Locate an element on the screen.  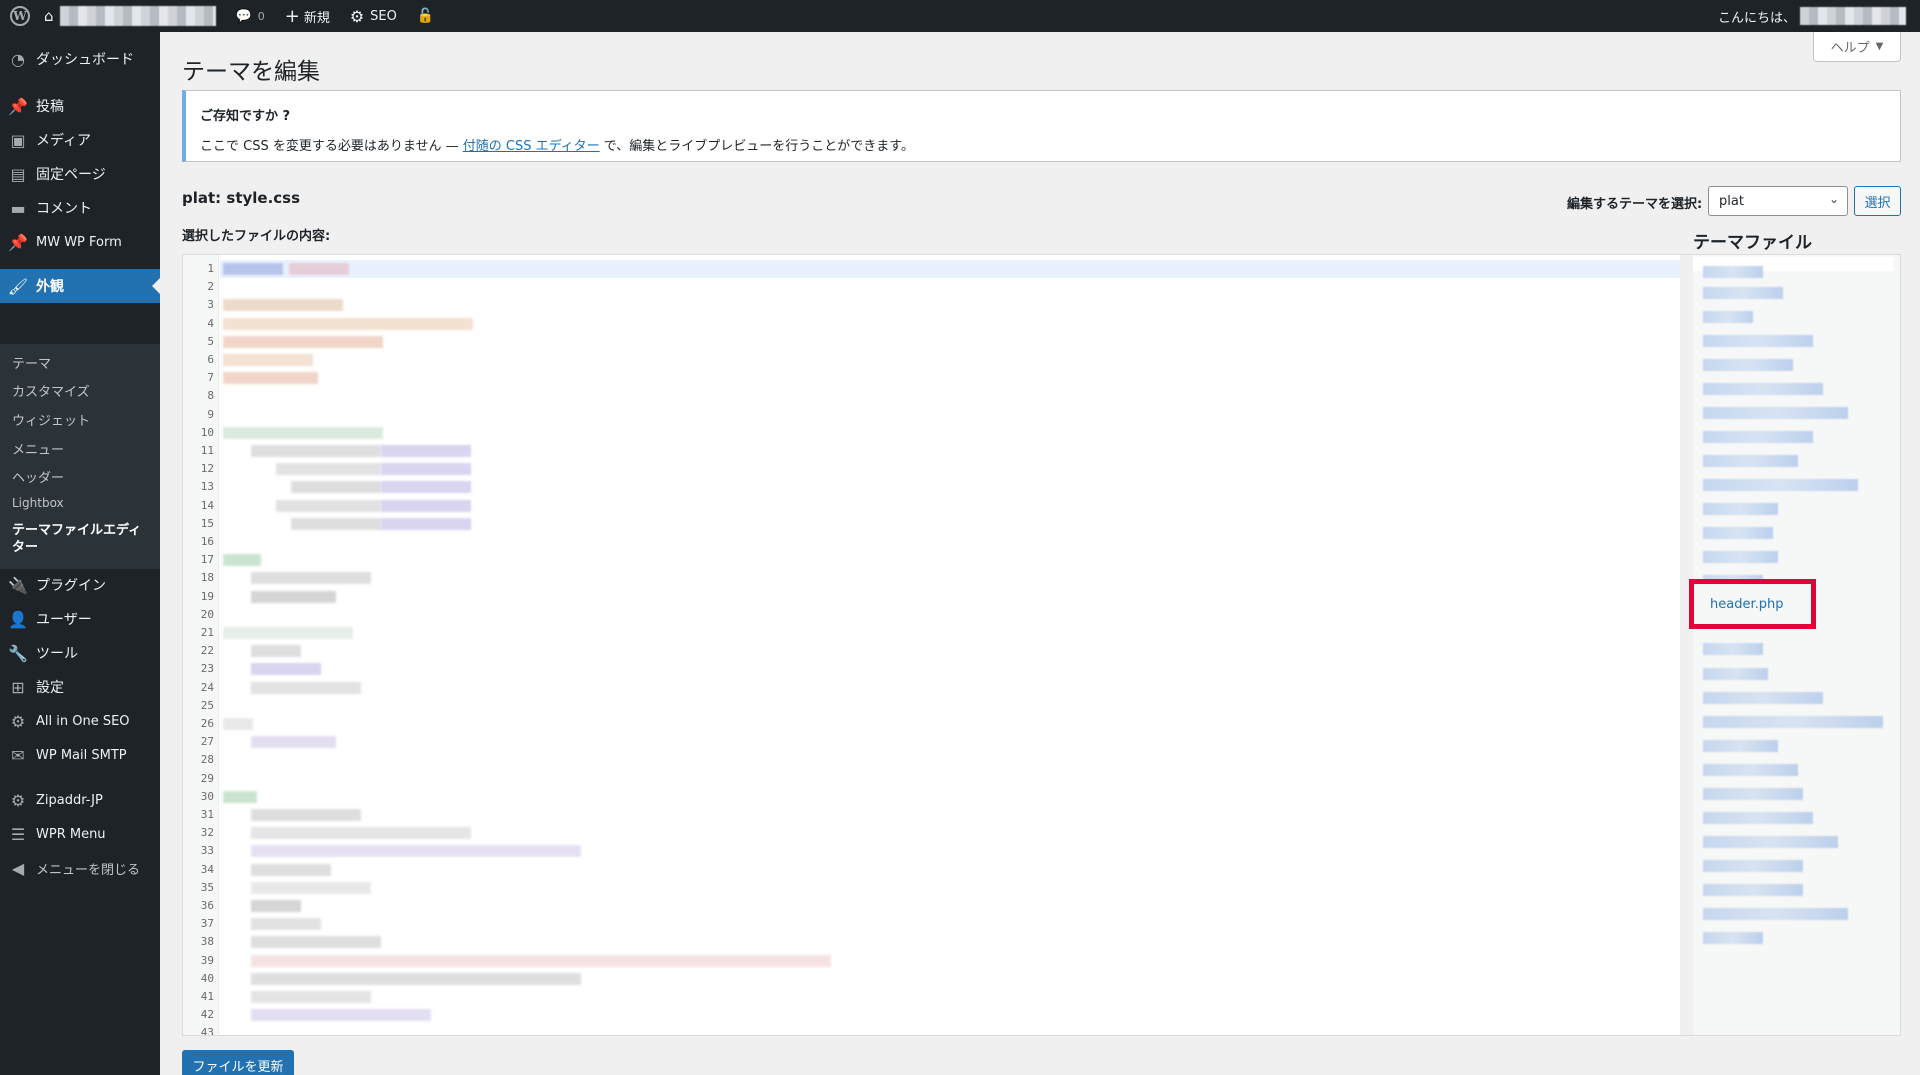
line-number: 34 is located at coordinates (207, 869).